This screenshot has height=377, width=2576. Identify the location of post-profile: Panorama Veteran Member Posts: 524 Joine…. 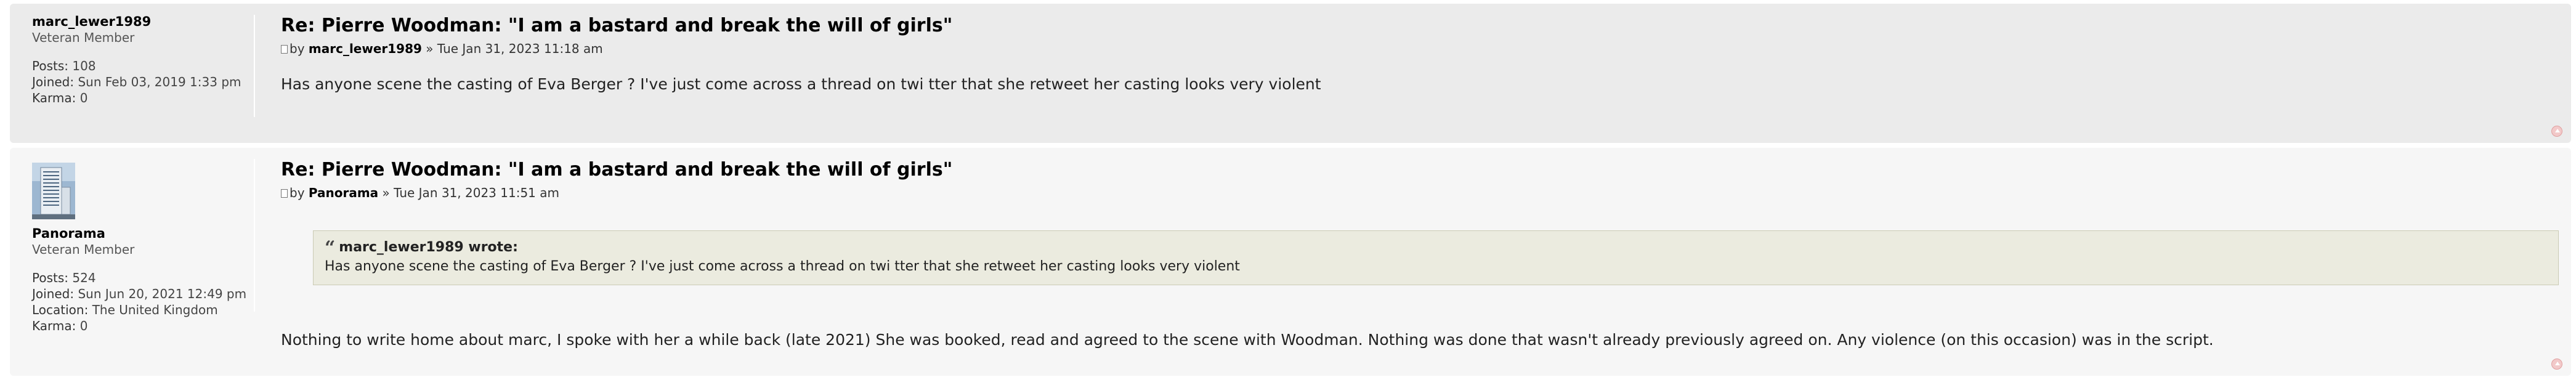
(150, 246).